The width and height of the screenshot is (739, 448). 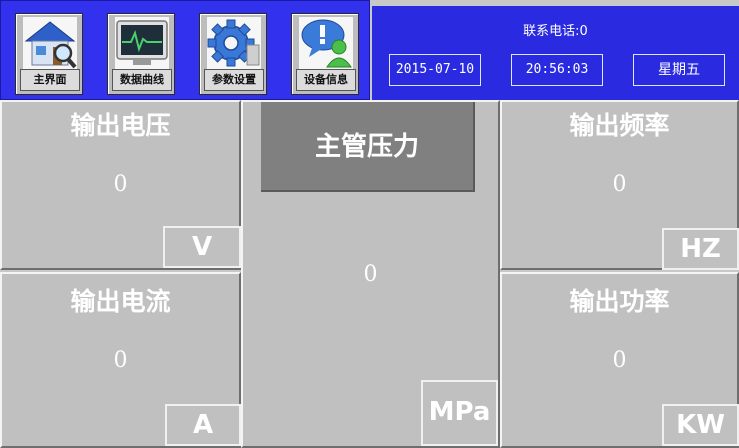 I want to click on unit-label: A, so click(x=203, y=425).